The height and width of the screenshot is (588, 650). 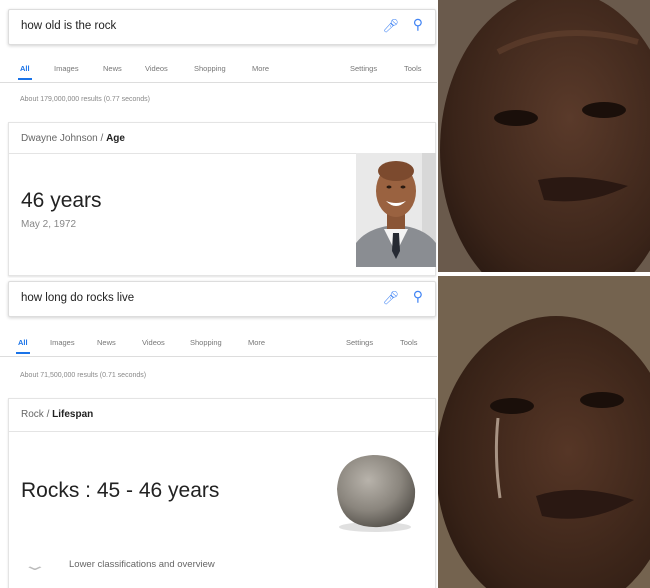 I want to click on answer-text: 46 years, so click(x=61, y=200).